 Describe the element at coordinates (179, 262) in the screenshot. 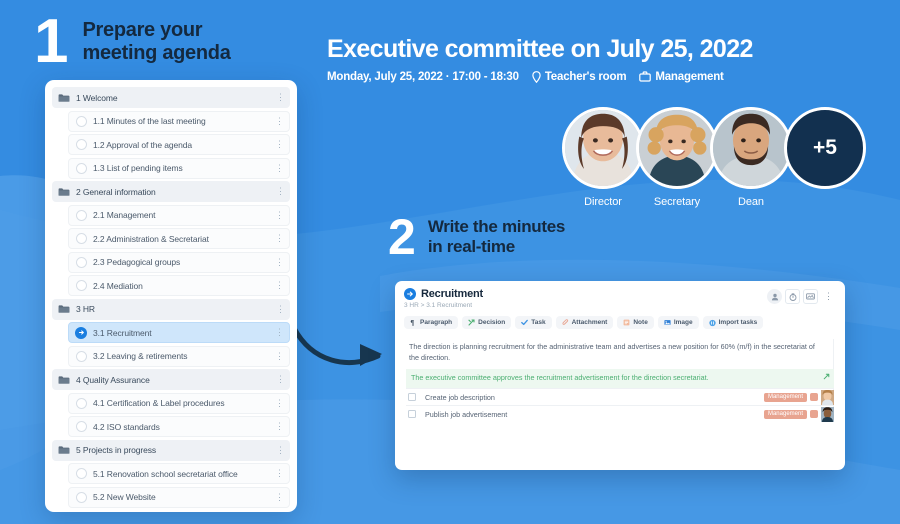

I see `agenda-item-row: 2.3 Pedagogical groups ⋮` at that location.